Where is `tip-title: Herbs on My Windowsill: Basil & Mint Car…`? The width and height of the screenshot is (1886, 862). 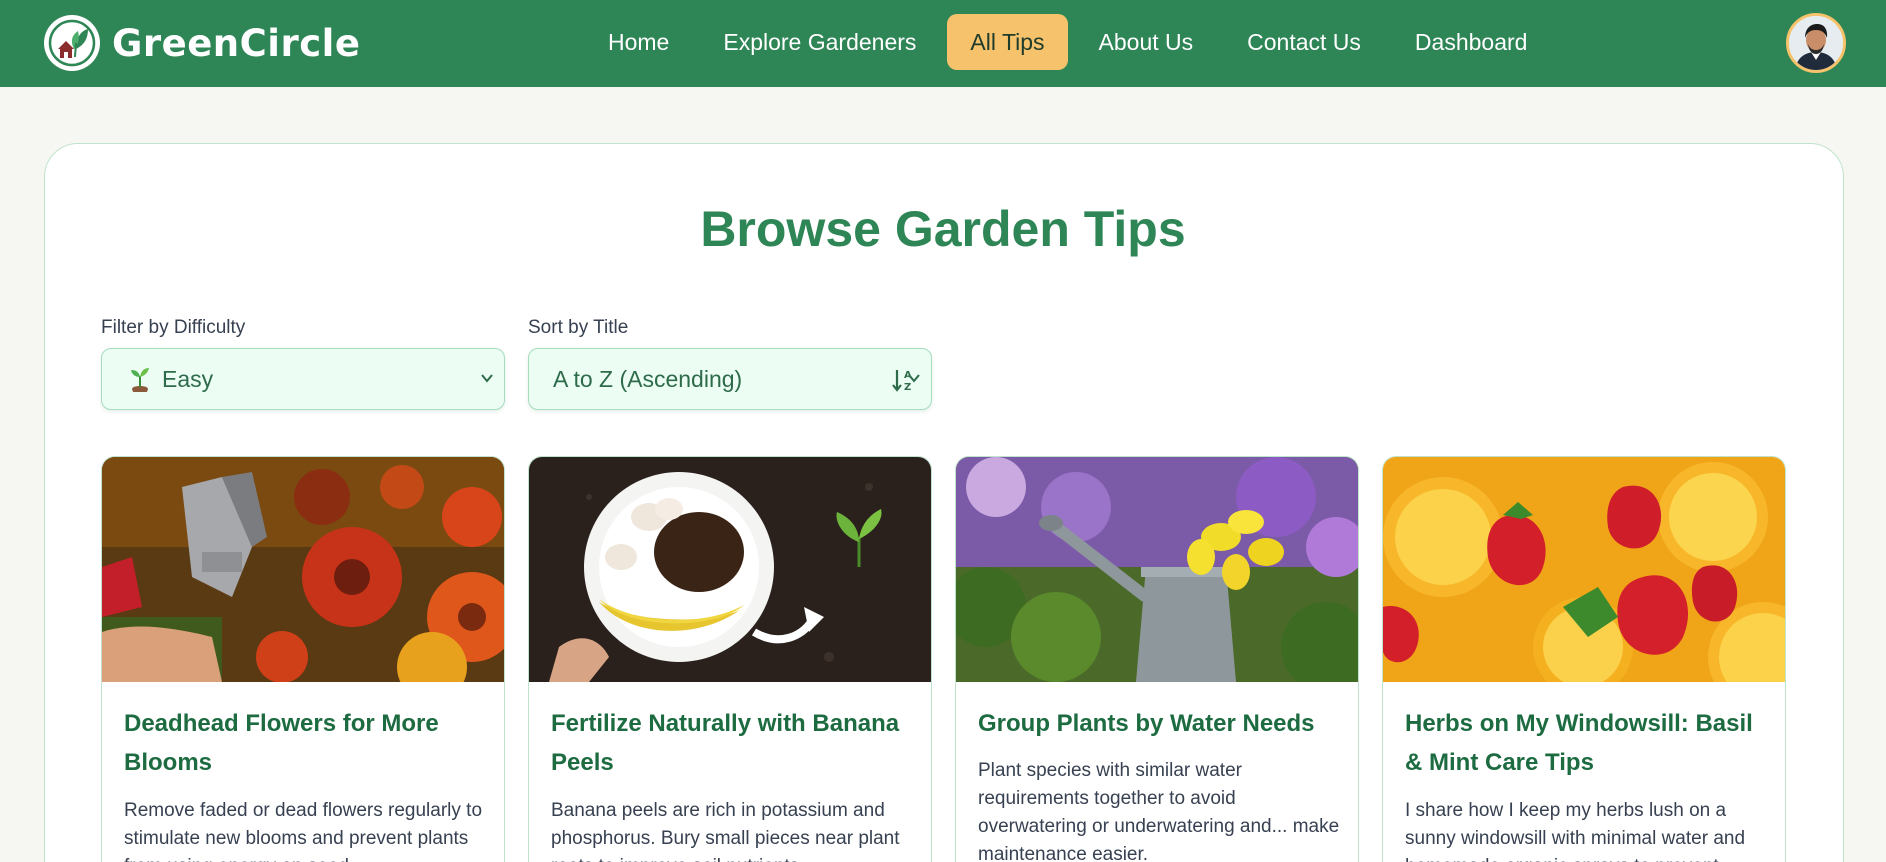
tip-title: Herbs on My Windowsill: Basil & Mint Car… is located at coordinates (1579, 743).